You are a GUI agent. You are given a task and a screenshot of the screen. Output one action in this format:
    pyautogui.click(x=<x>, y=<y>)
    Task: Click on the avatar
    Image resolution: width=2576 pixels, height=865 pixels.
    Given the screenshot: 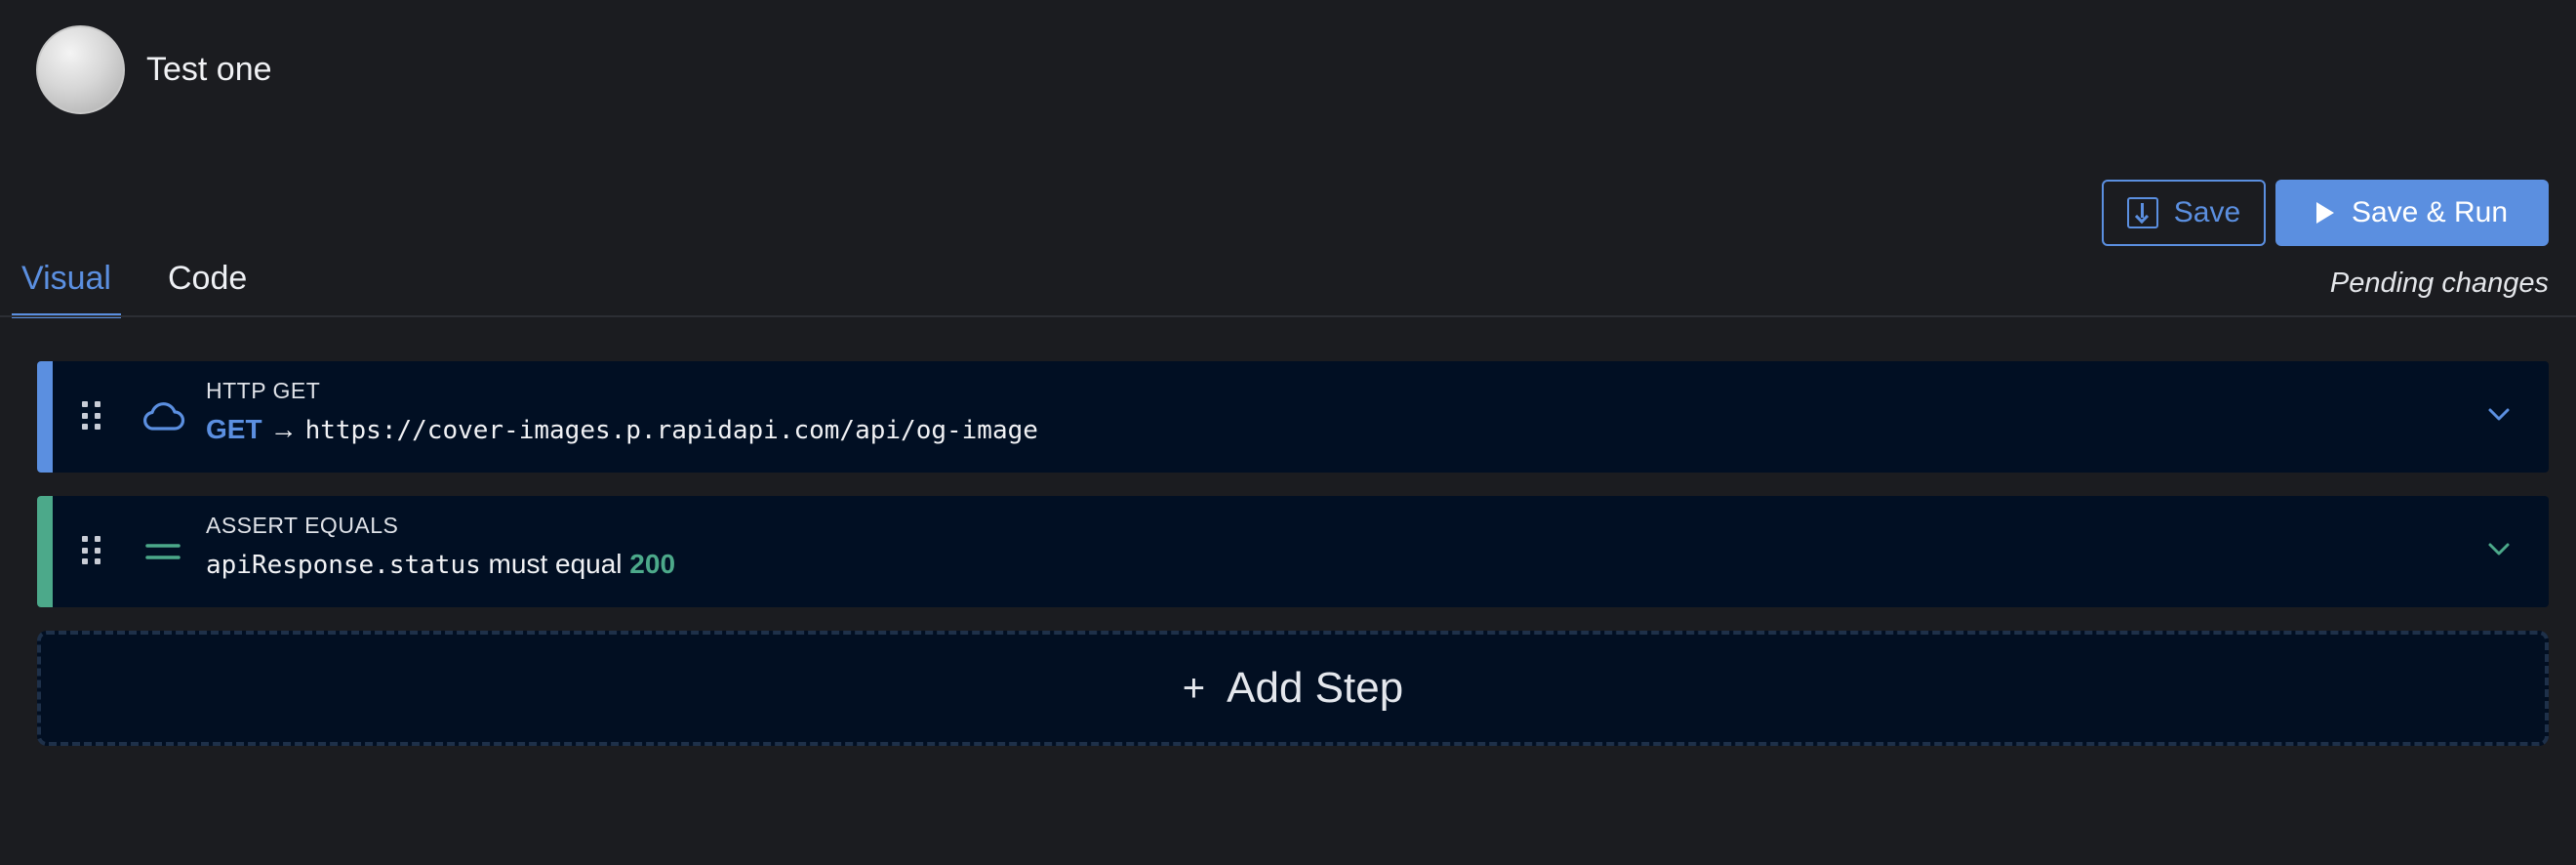 What is the action you would take?
    pyautogui.click(x=80, y=69)
    